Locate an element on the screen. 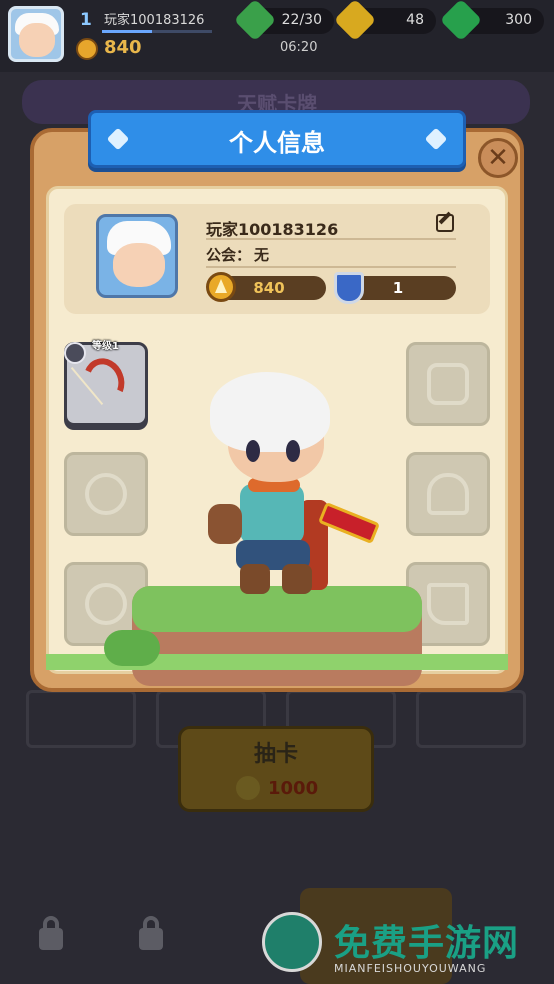  draw-card-label: 抽卡 is located at coordinates (275, 754).